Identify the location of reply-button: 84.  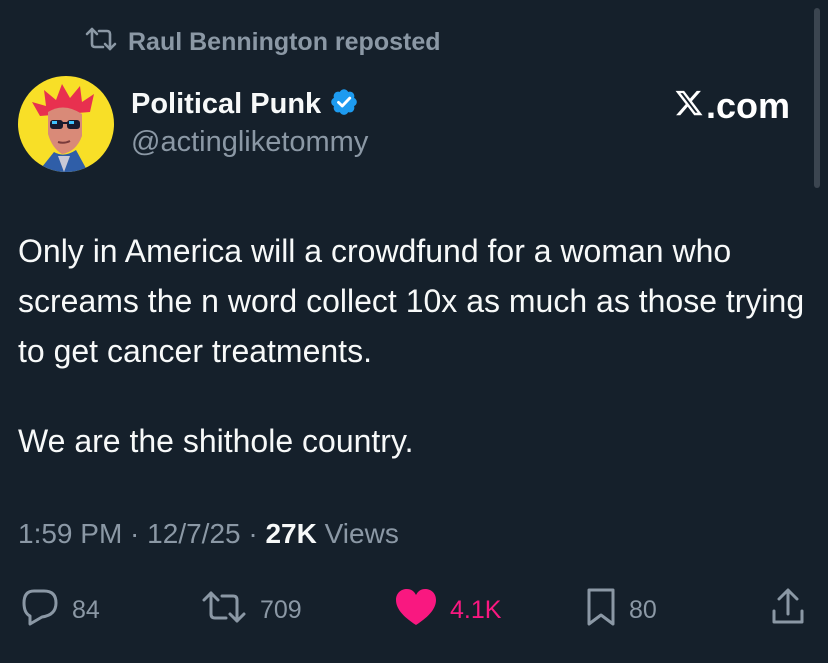
(60, 610).